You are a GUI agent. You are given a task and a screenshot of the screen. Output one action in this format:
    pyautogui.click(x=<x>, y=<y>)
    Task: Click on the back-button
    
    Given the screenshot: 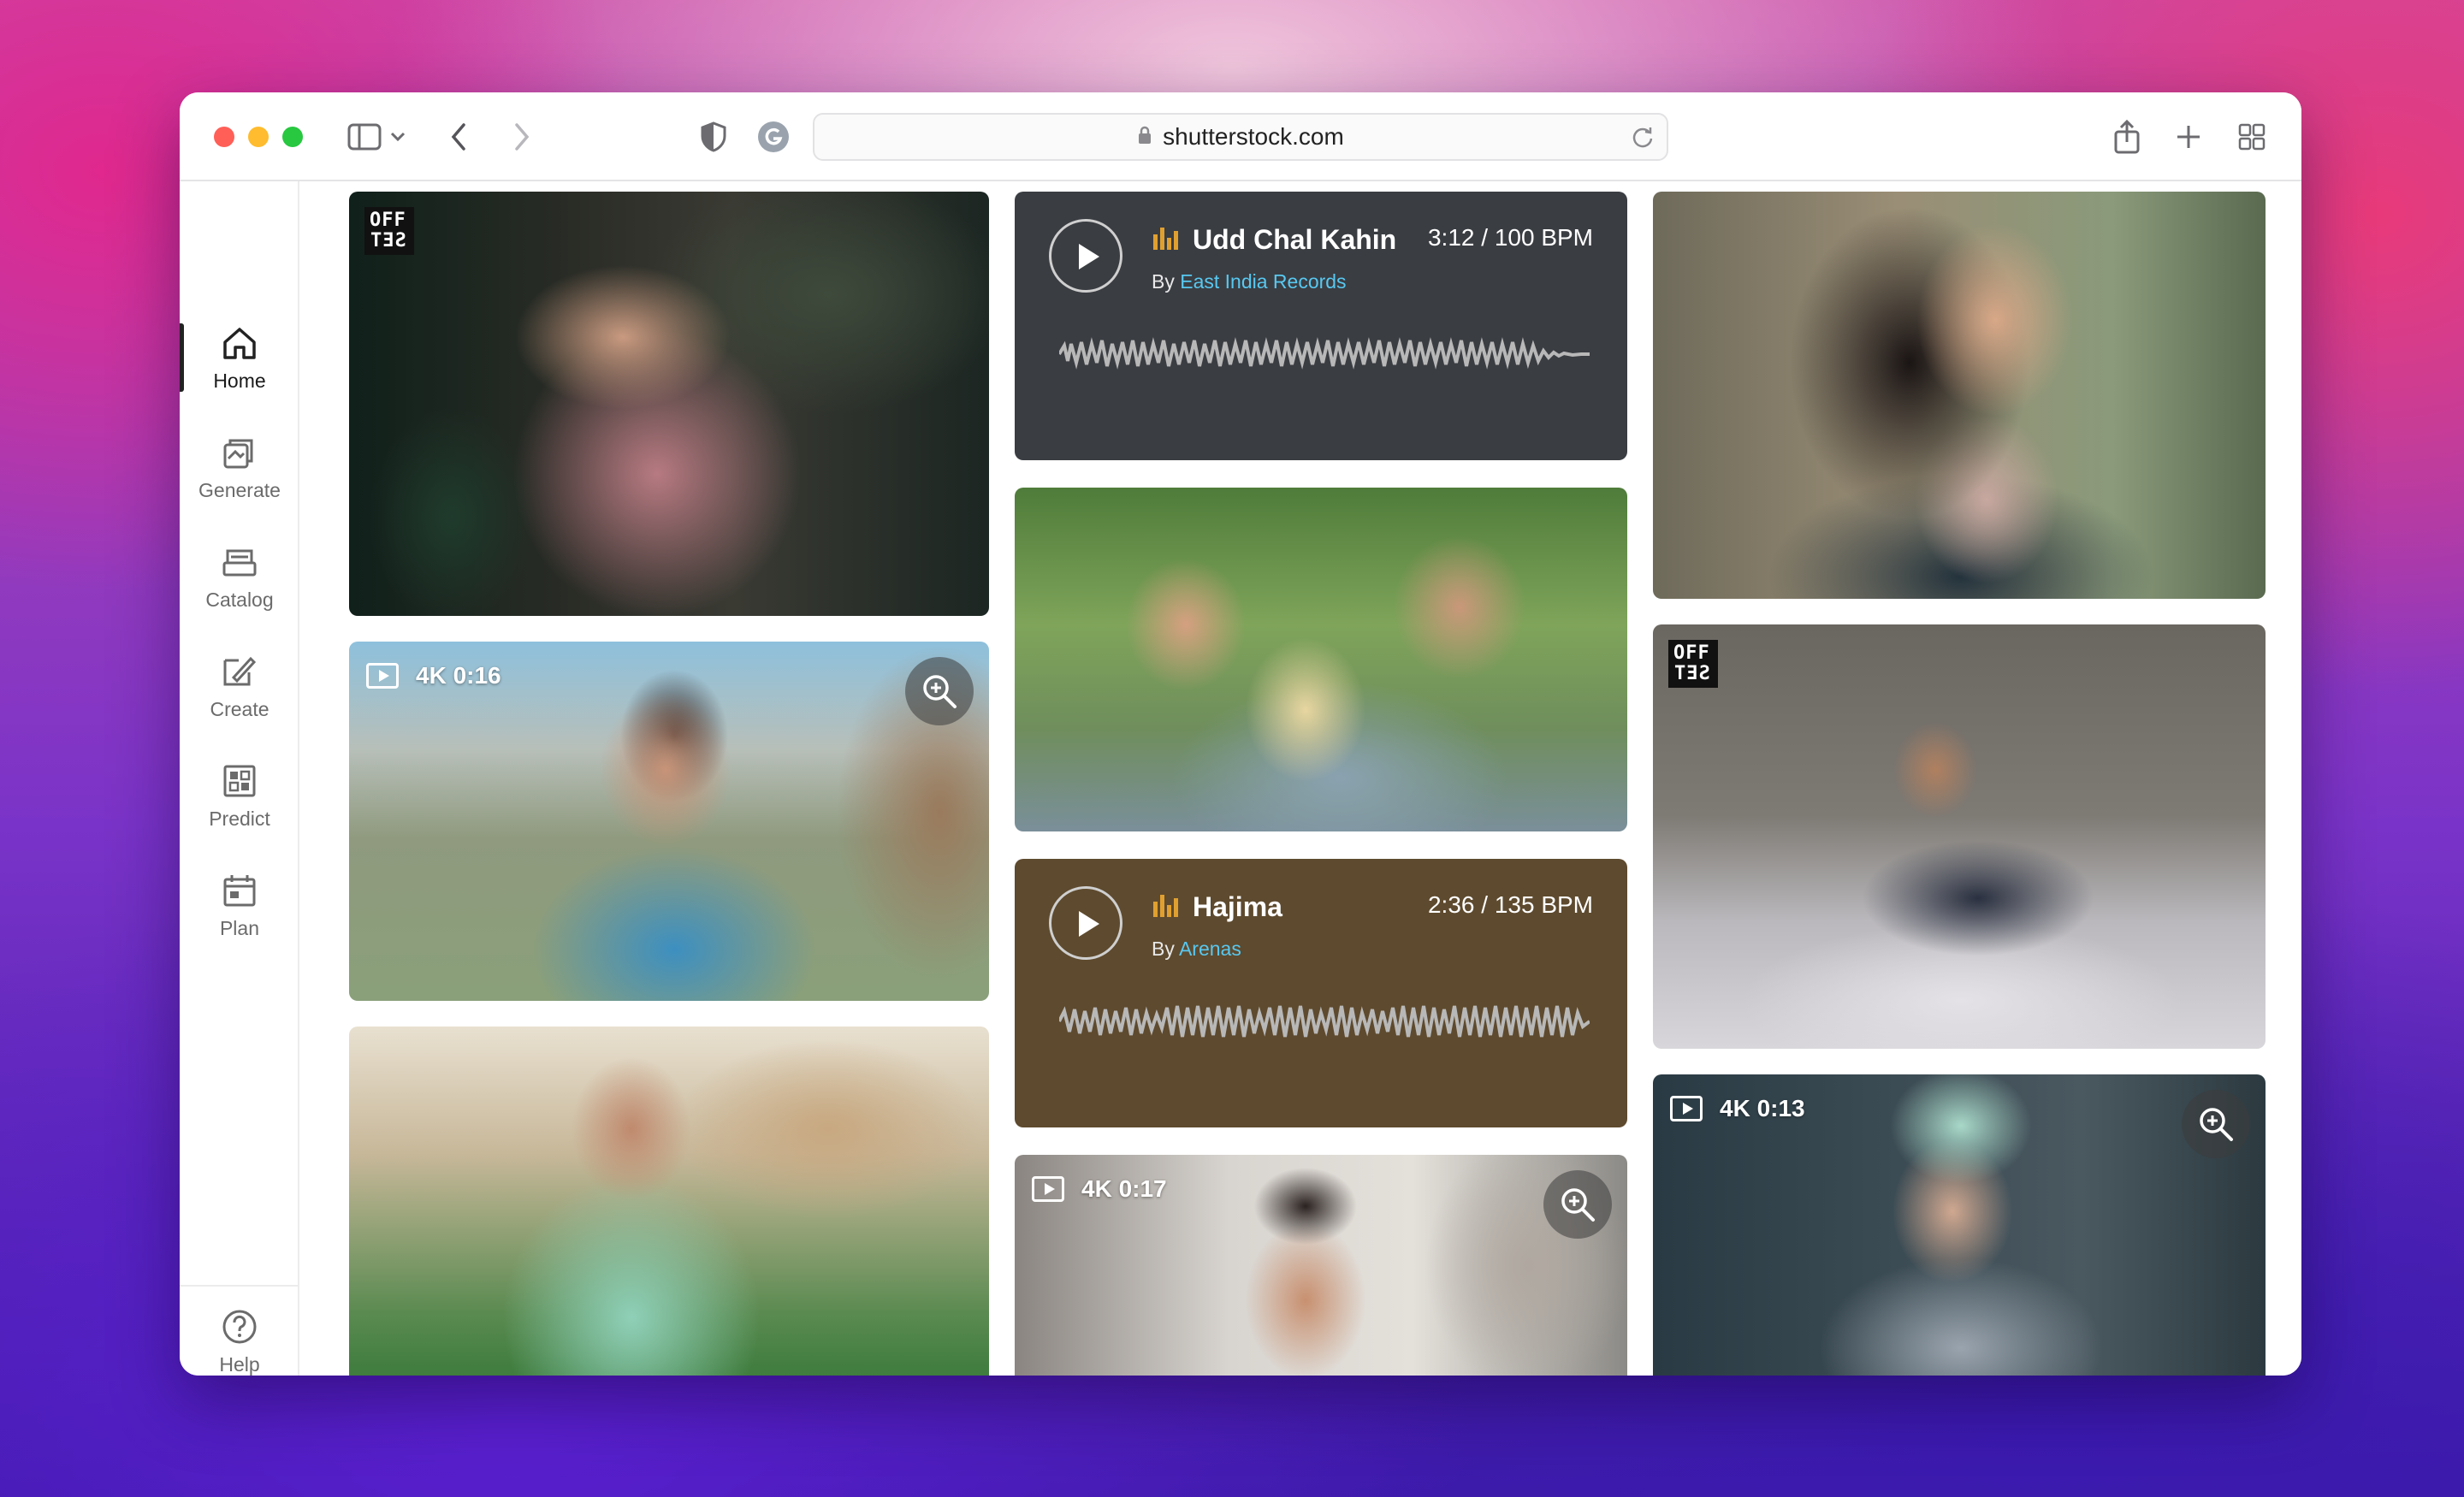 What is the action you would take?
    pyautogui.click(x=458, y=137)
    